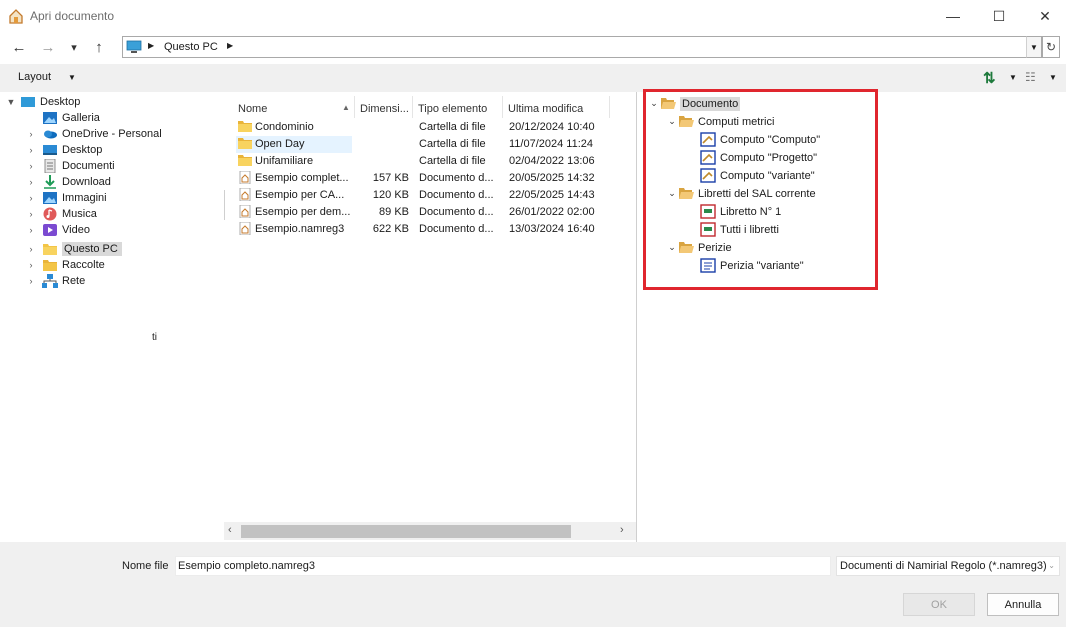 The height and width of the screenshot is (627, 1066). I want to click on scrollbar-thumb, so click(406, 531).